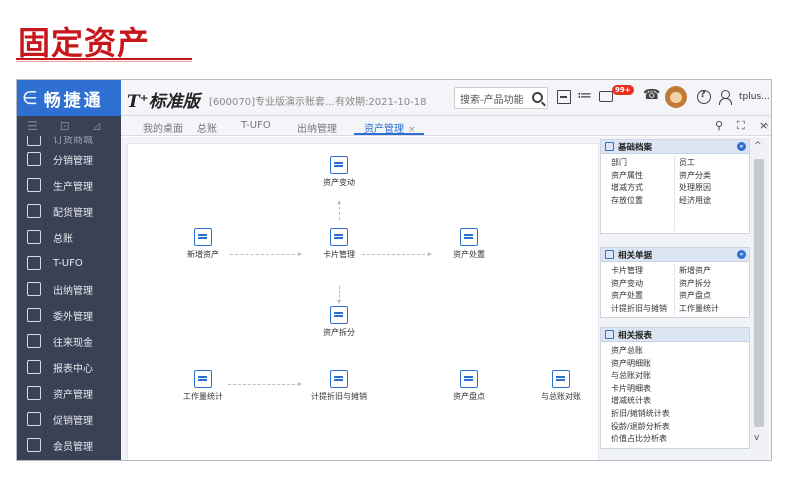  Describe the element at coordinates (69, 185) in the screenshot. I see `sidebar-item-production: 生产管理` at that location.